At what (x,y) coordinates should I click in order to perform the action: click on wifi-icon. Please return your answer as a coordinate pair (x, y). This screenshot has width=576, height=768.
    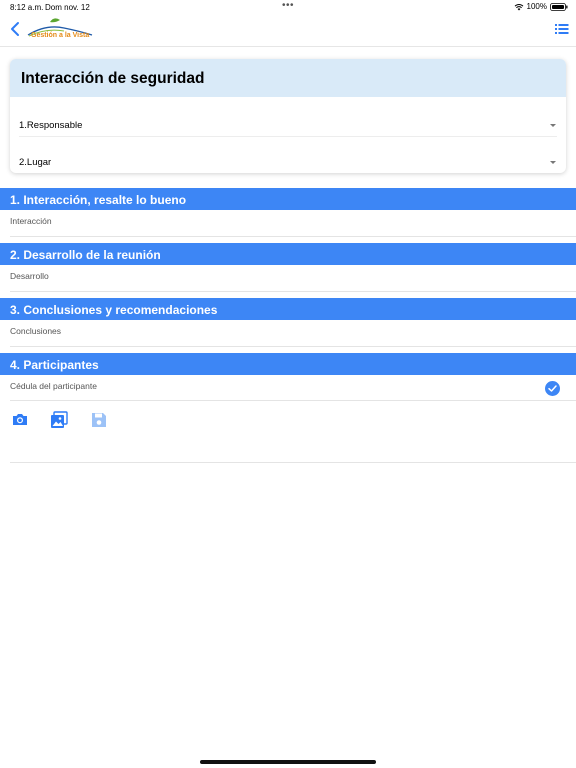
    Looking at the image, I should click on (519, 7).